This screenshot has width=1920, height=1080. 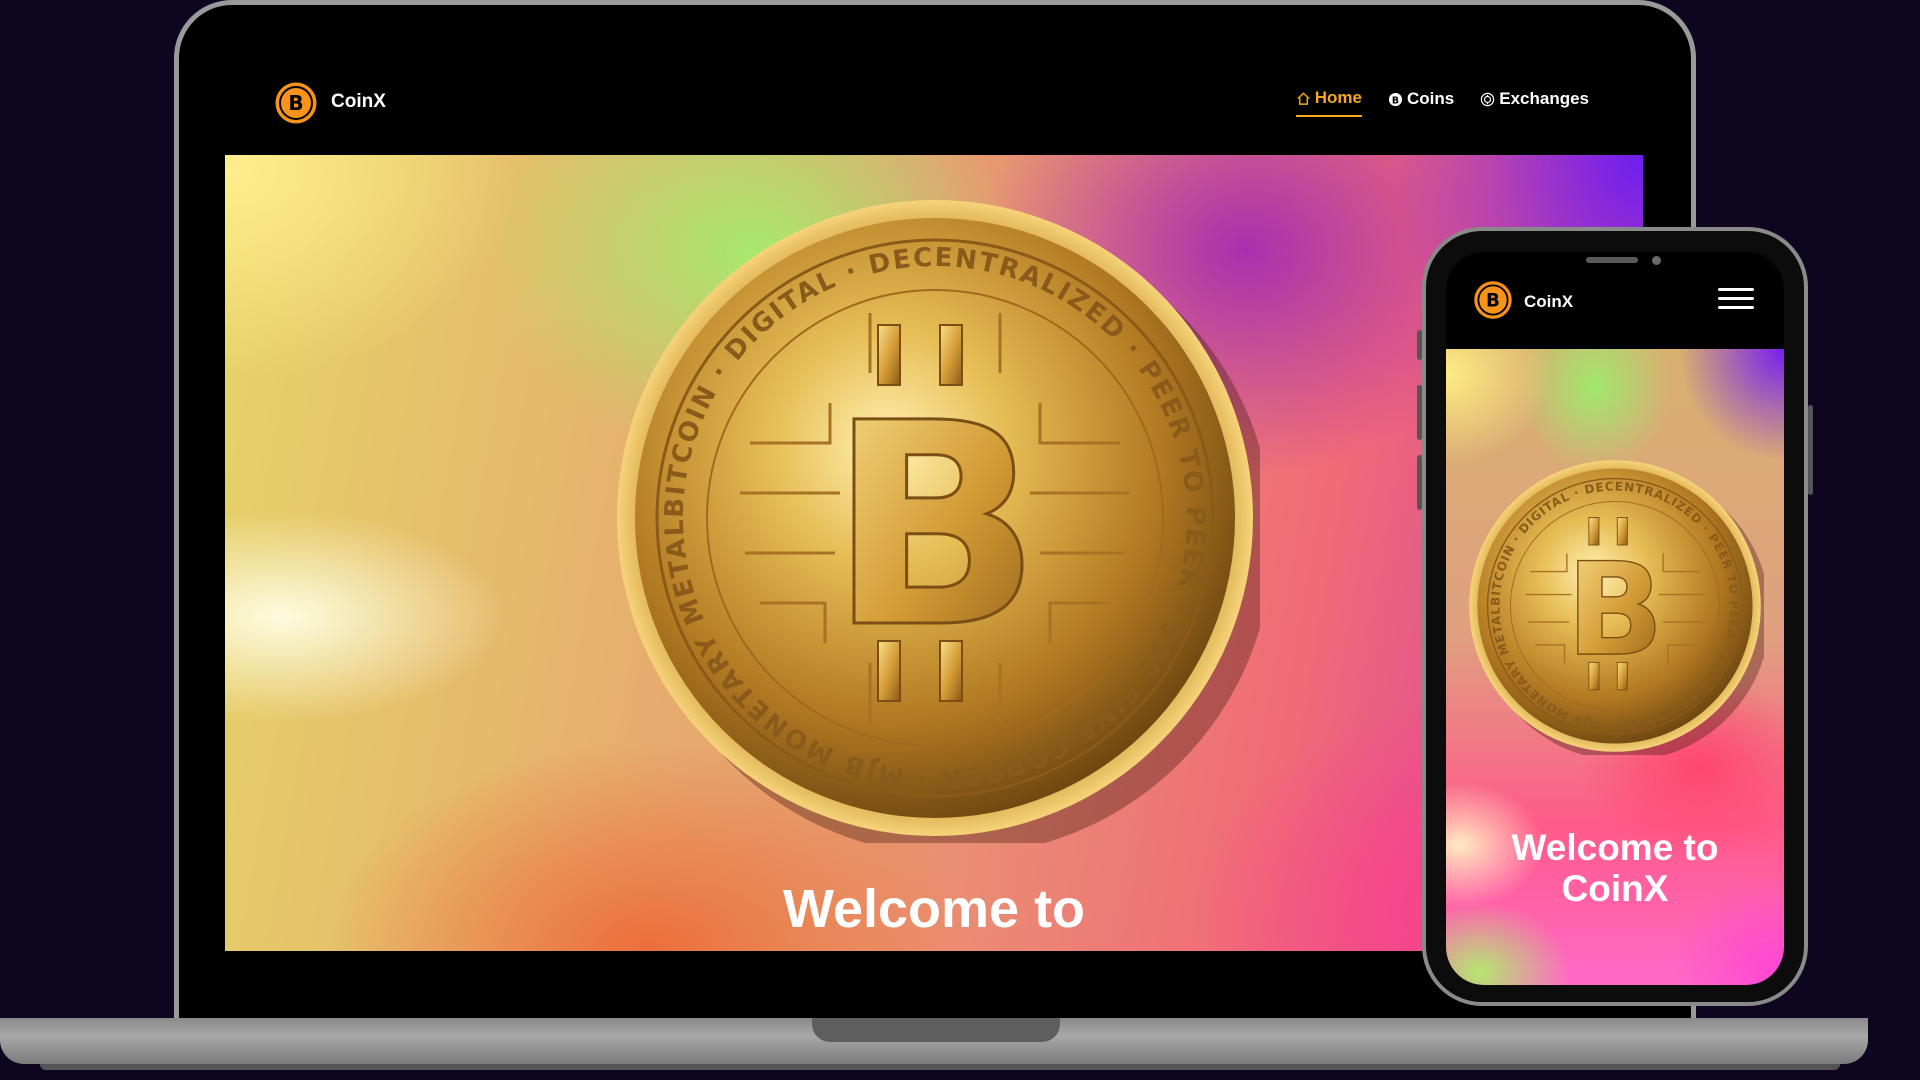 I want to click on nav-exchanges-label: Exchanges, so click(x=1544, y=98).